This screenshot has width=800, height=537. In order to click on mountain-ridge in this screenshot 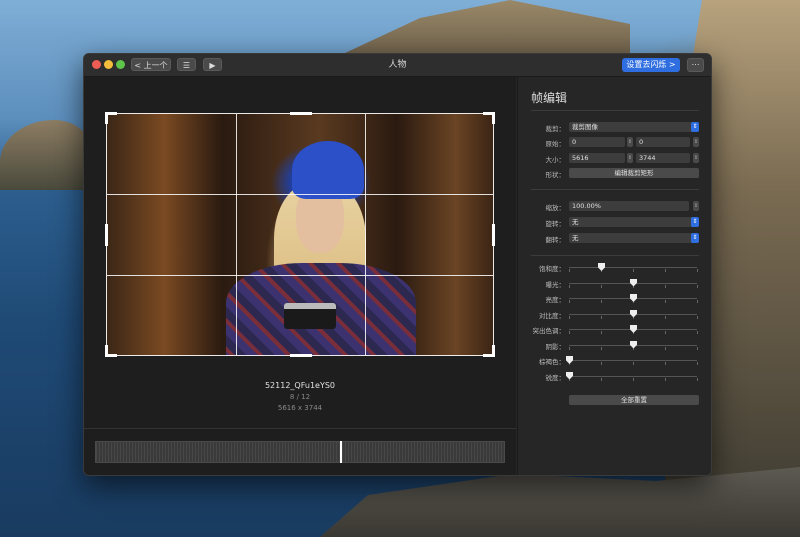, I will do `click(480, 30)`.